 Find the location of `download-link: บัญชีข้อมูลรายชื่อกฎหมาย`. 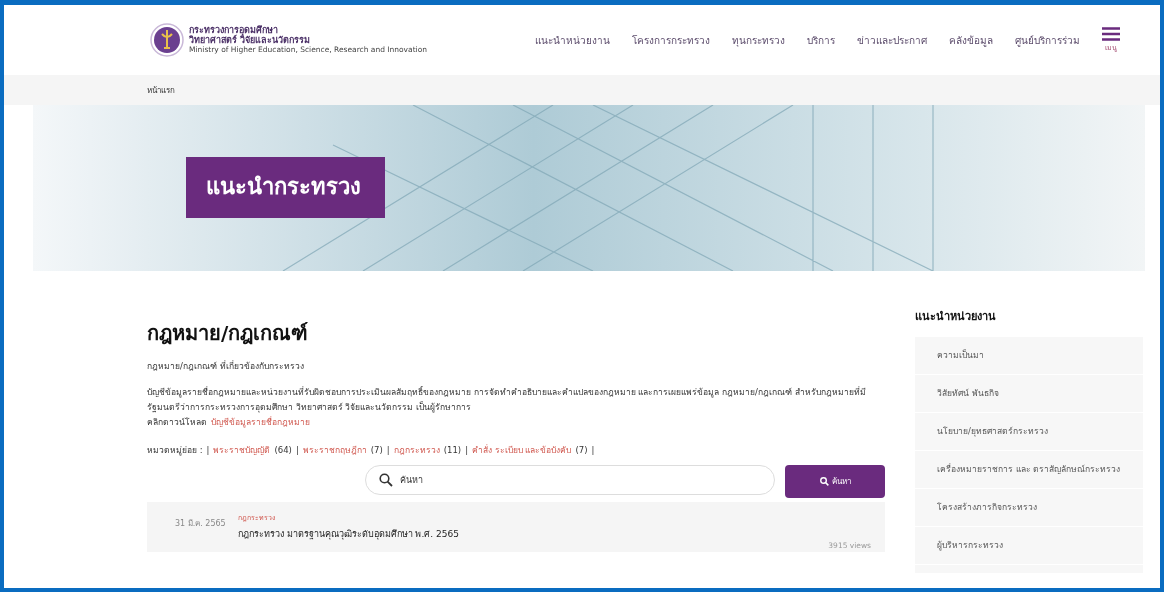

download-link: บัญชีข้อมูลรายชื่อกฎหมาย is located at coordinates (260, 422).